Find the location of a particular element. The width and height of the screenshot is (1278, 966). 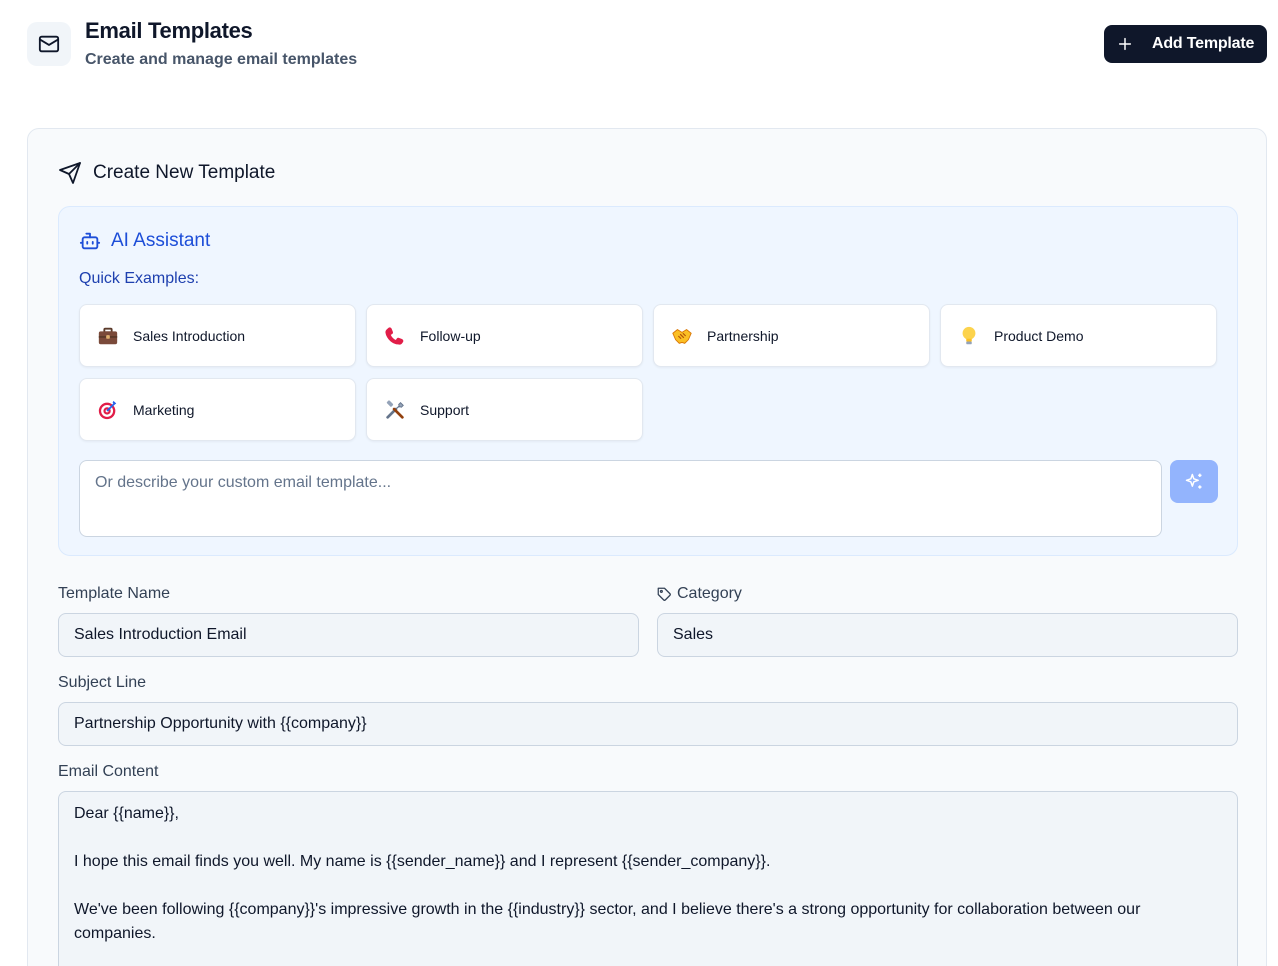

template-name-label: Template Name is located at coordinates (114, 593).